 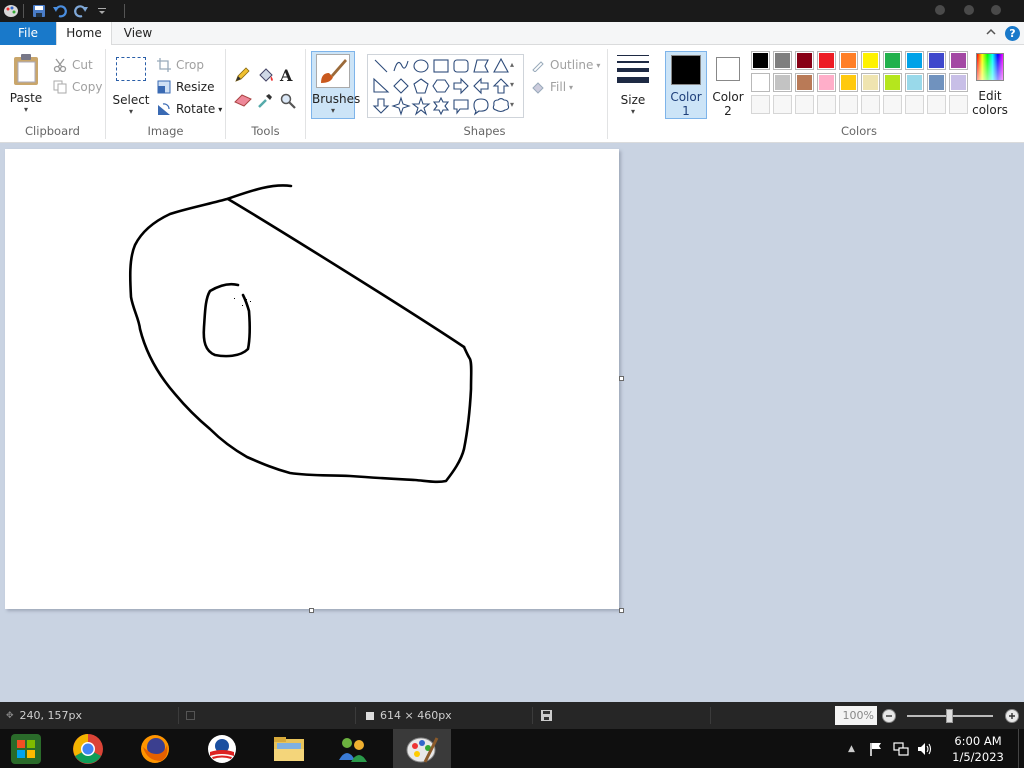 What do you see at coordinates (925, 748) in the screenshot?
I see `volume-icon` at bounding box center [925, 748].